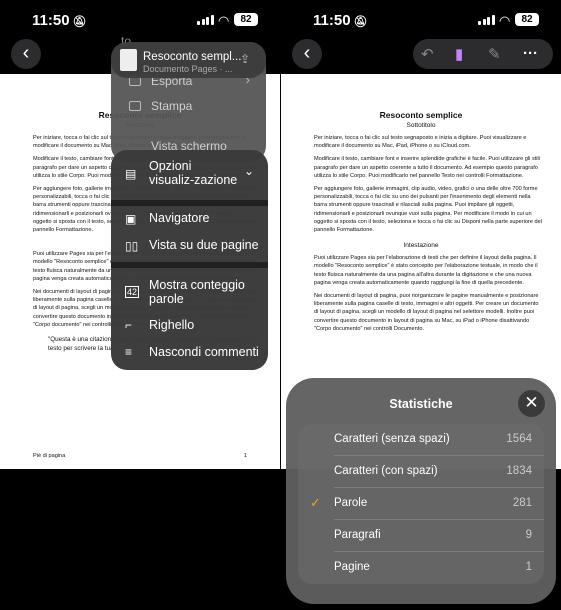 The height and width of the screenshot is (610, 561). I want to click on stat-row: Caratteri (con spazi) 1834, so click(421, 472).